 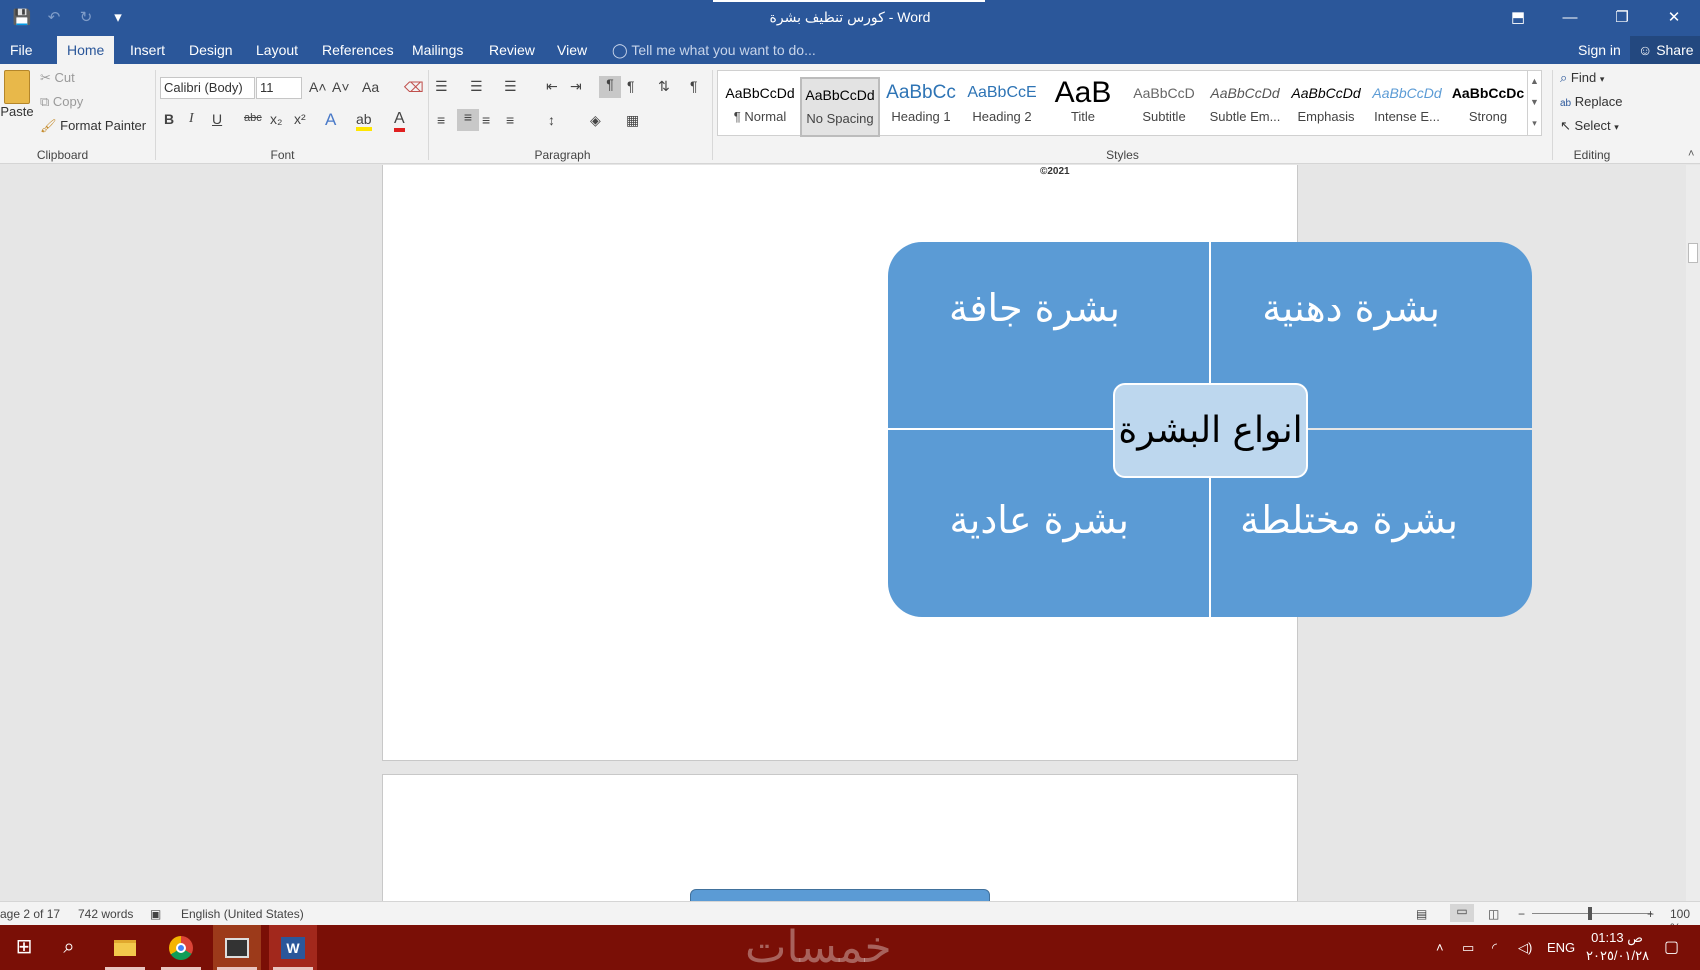 I want to click on tab-review: Review, so click(x=512, y=50).